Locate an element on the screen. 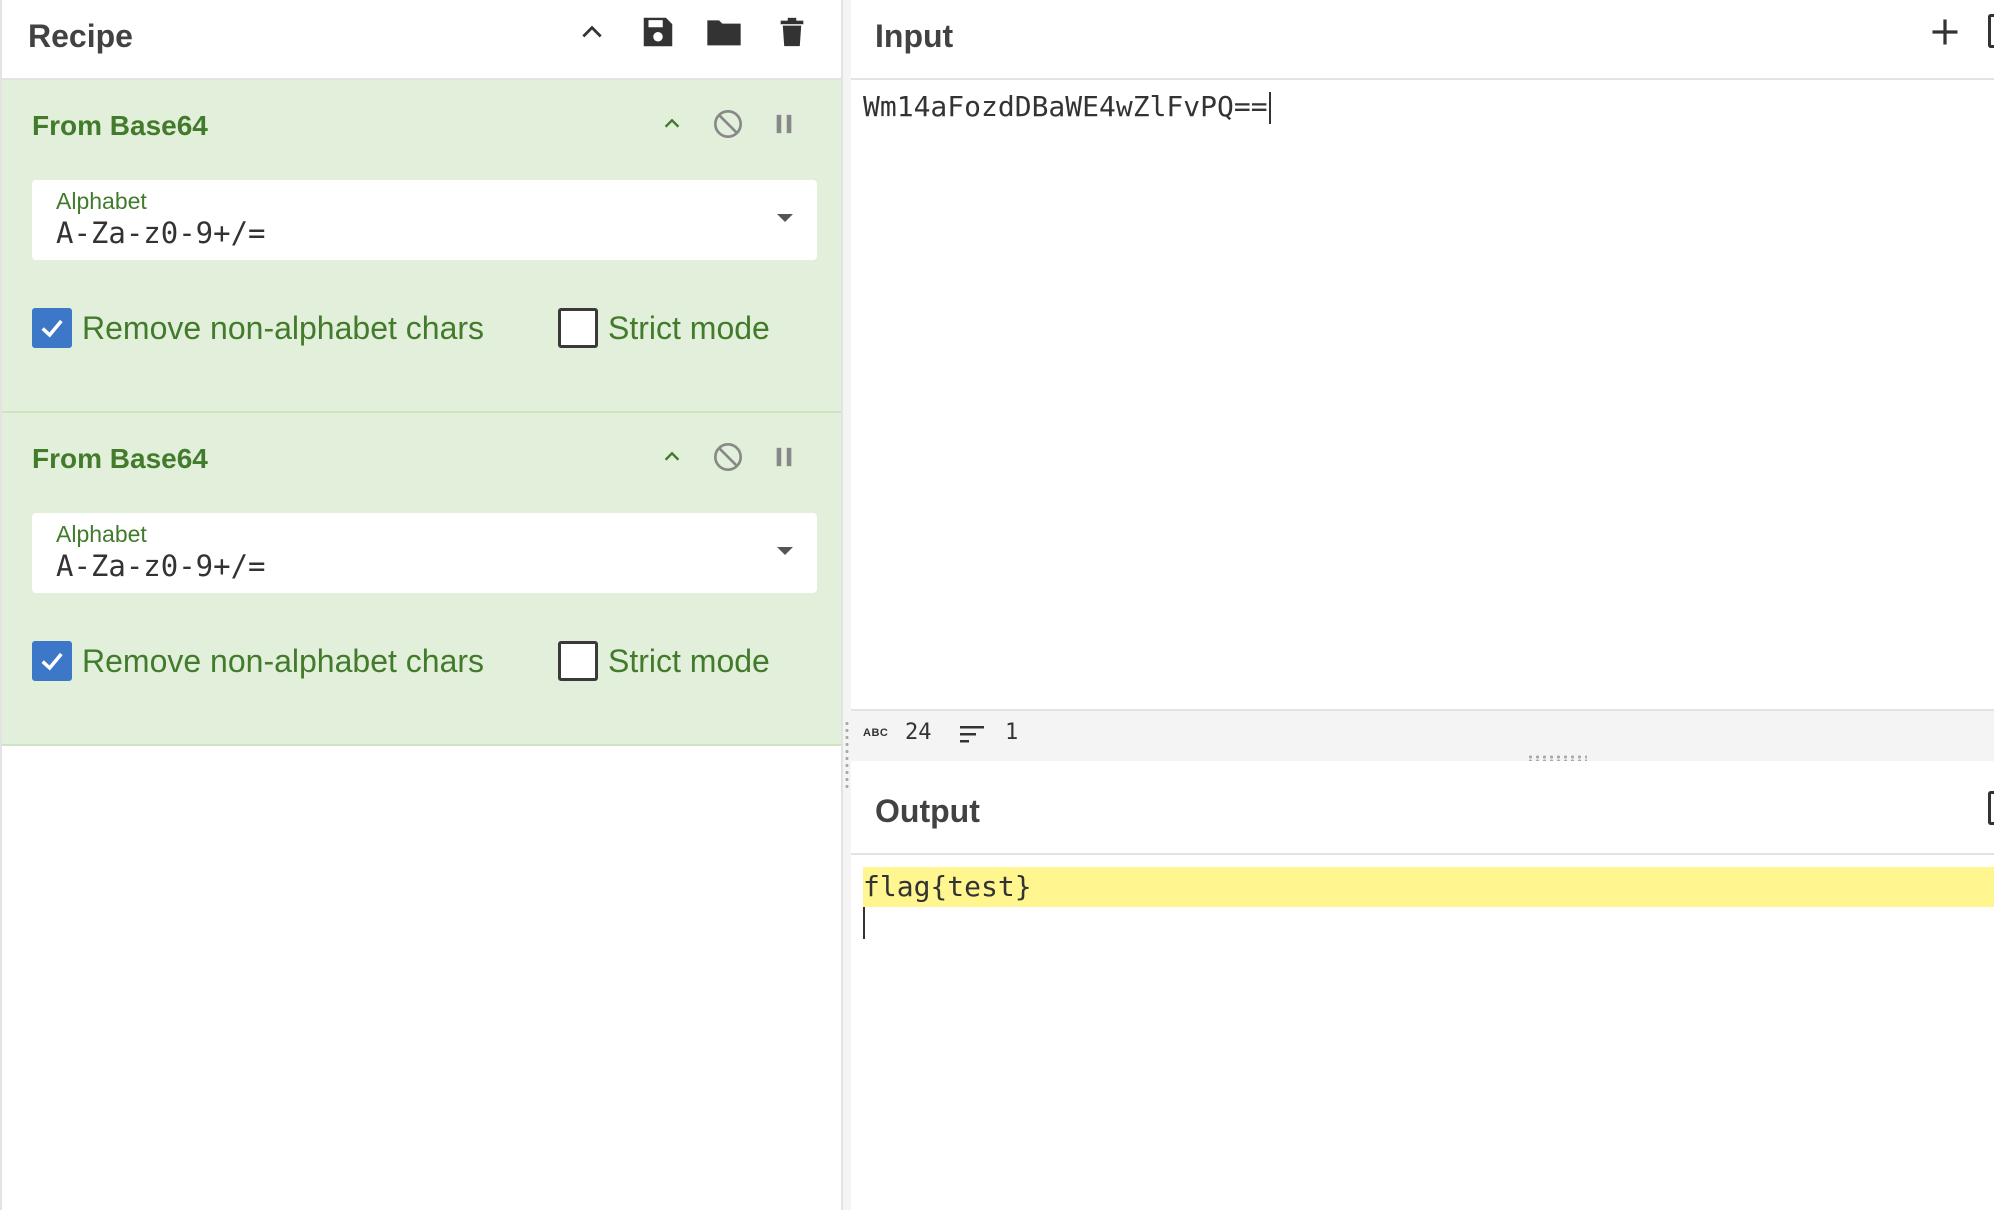  output-header: Output is located at coordinates (1422, 808).